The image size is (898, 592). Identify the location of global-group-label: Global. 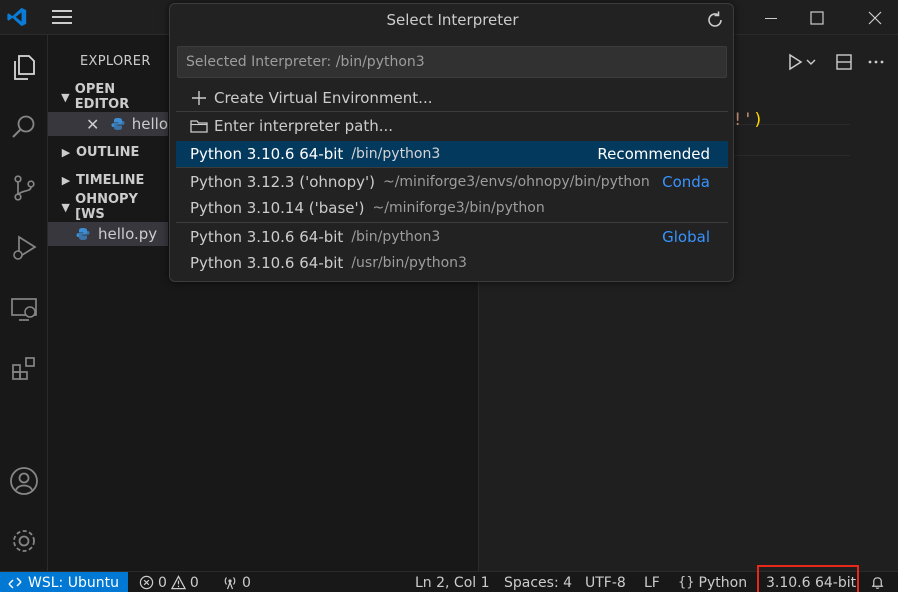
(686, 237).